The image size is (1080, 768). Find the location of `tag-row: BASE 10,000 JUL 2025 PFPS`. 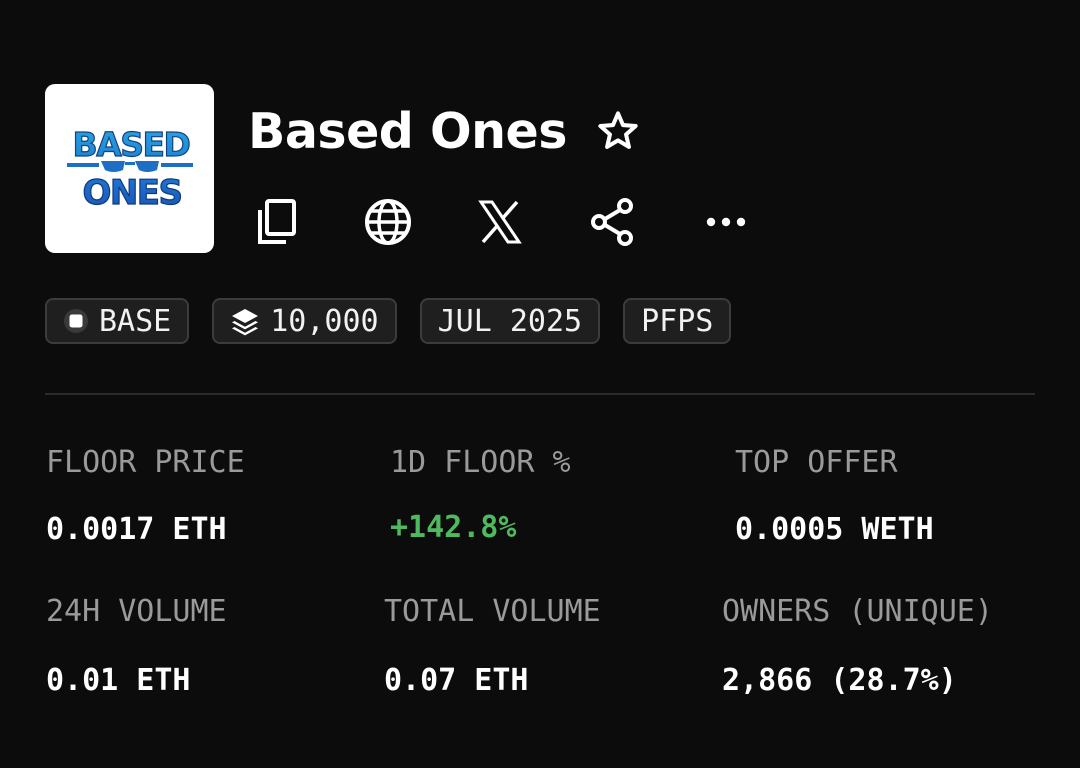

tag-row: BASE 10,000 JUL 2025 PFPS is located at coordinates (388, 321).